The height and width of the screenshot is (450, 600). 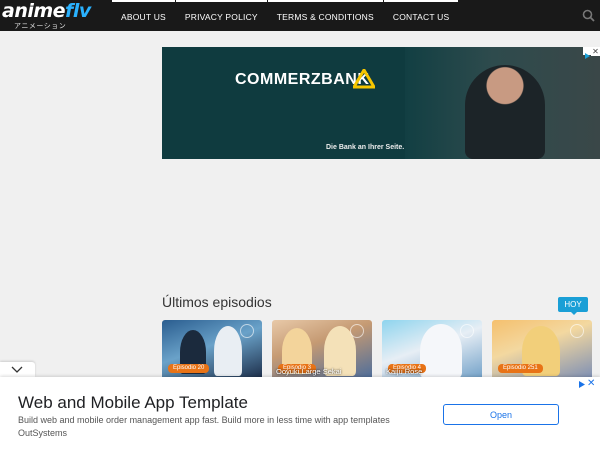 I want to click on nav-contact-us: CONTACT US, so click(x=421, y=15).